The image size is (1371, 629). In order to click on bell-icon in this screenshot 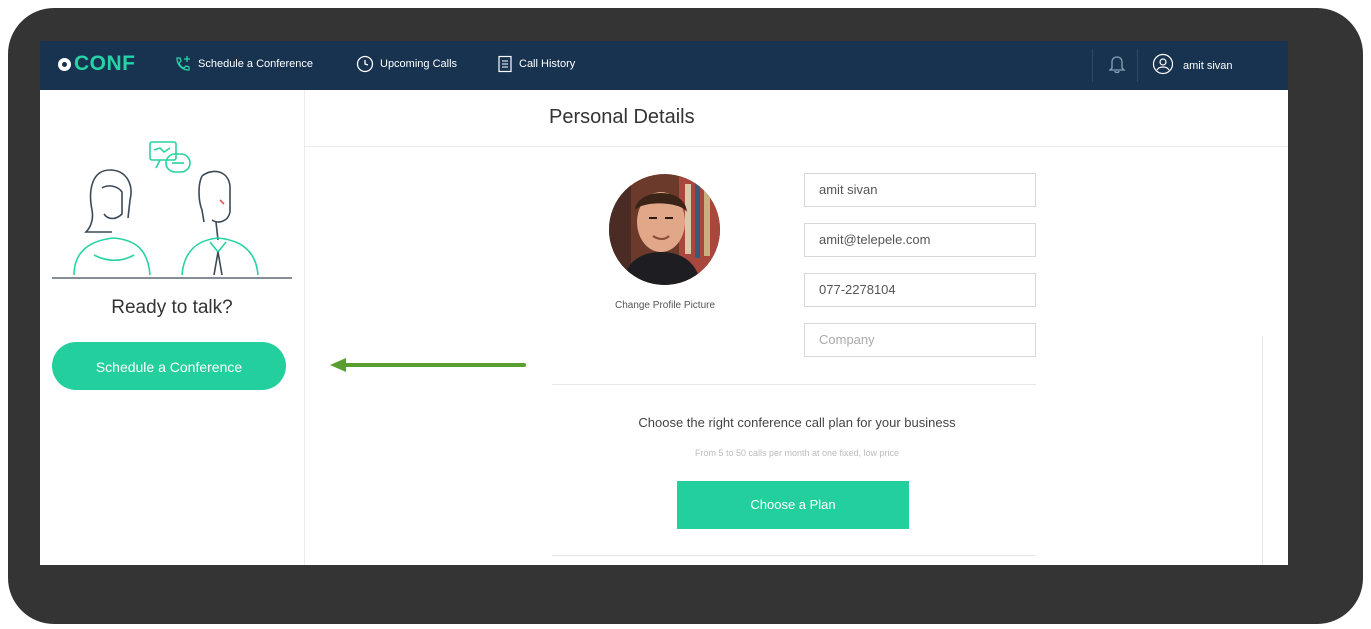, I will do `click(1117, 66)`.